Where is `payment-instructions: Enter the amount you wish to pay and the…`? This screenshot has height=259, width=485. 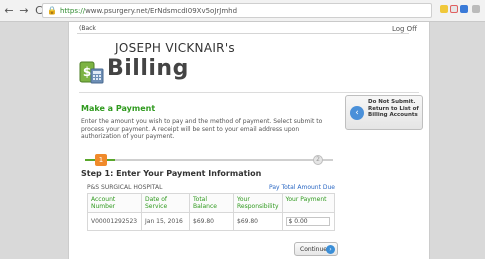 payment-instructions: Enter the amount you wish to pay and the… is located at coordinates (202, 129).